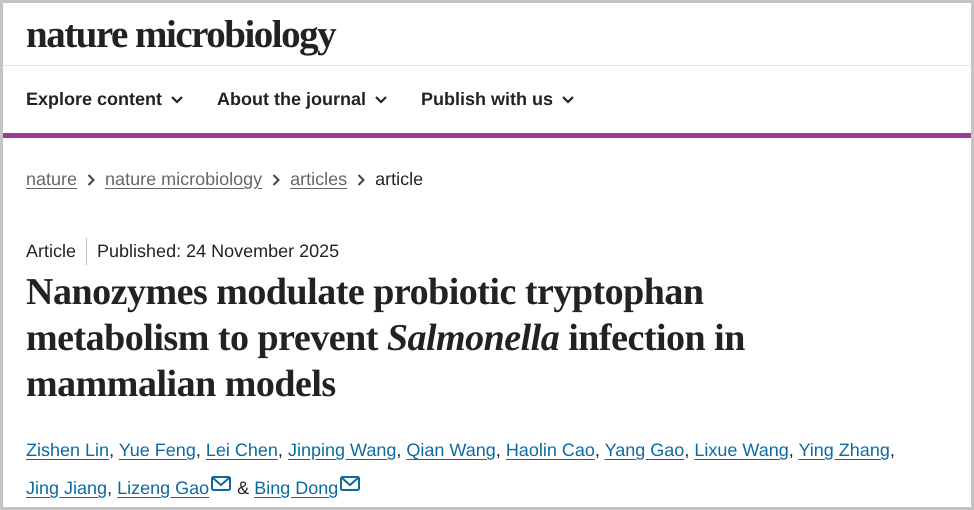  Describe the element at coordinates (302, 100) in the screenshot. I see `nav-menu: About the journal` at that location.